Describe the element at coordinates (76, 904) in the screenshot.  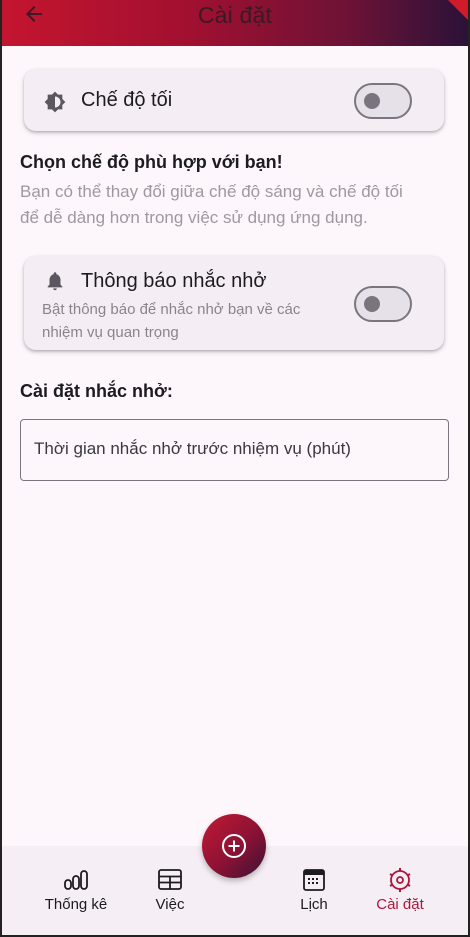
I see `nav-label-statistics: Thống kê` at that location.